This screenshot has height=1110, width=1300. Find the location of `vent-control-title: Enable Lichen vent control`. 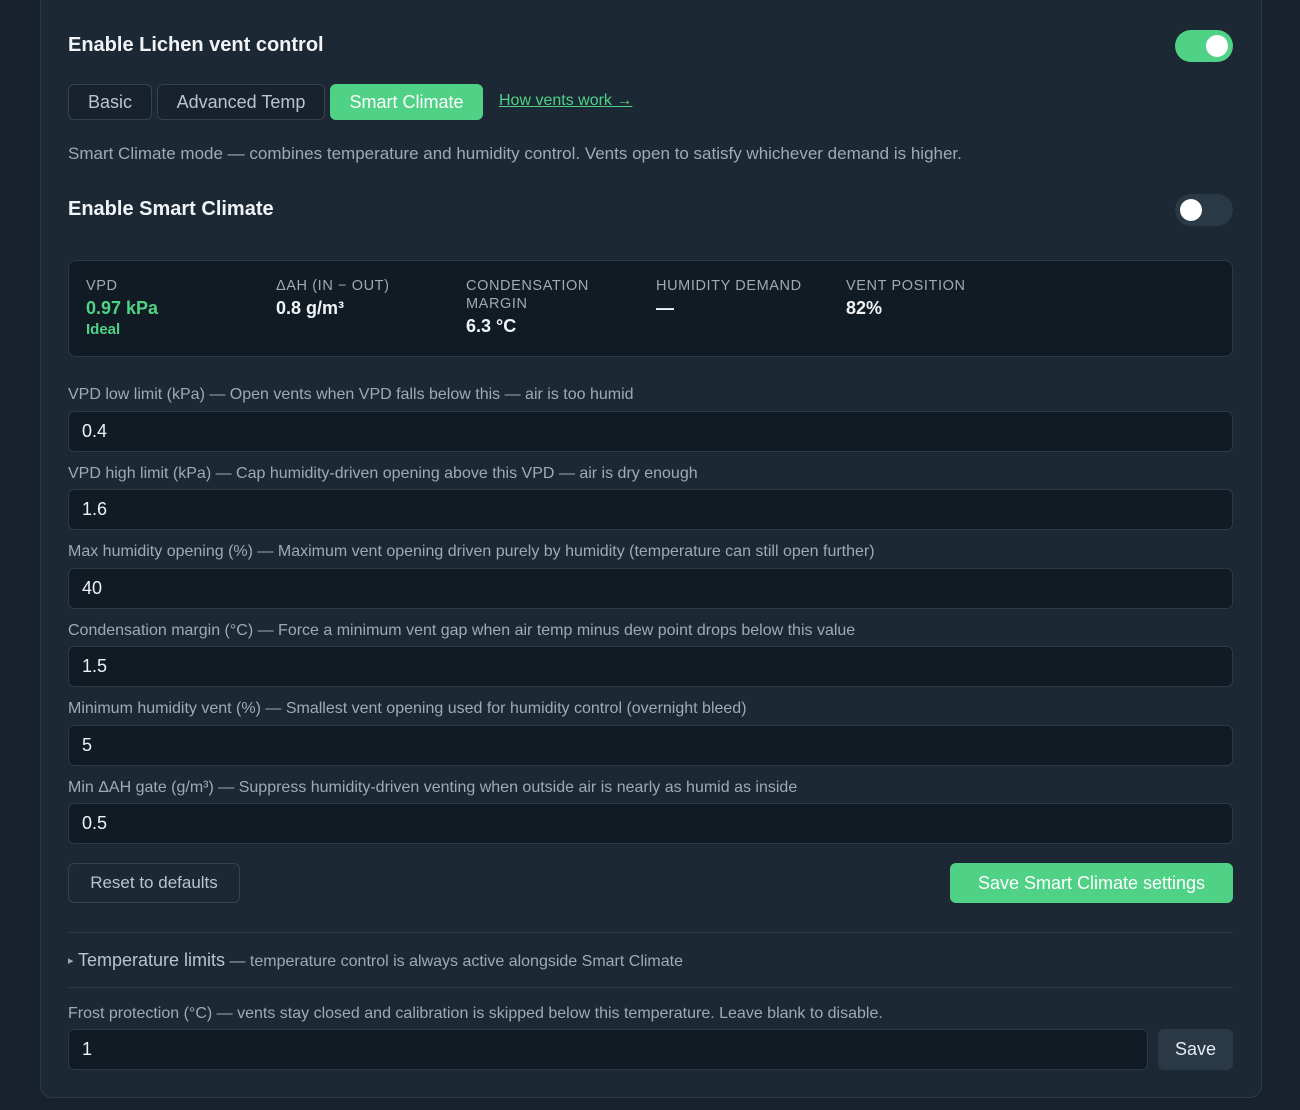

vent-control-title: Enable Lichen vent control is located at coordinates (196, 45).